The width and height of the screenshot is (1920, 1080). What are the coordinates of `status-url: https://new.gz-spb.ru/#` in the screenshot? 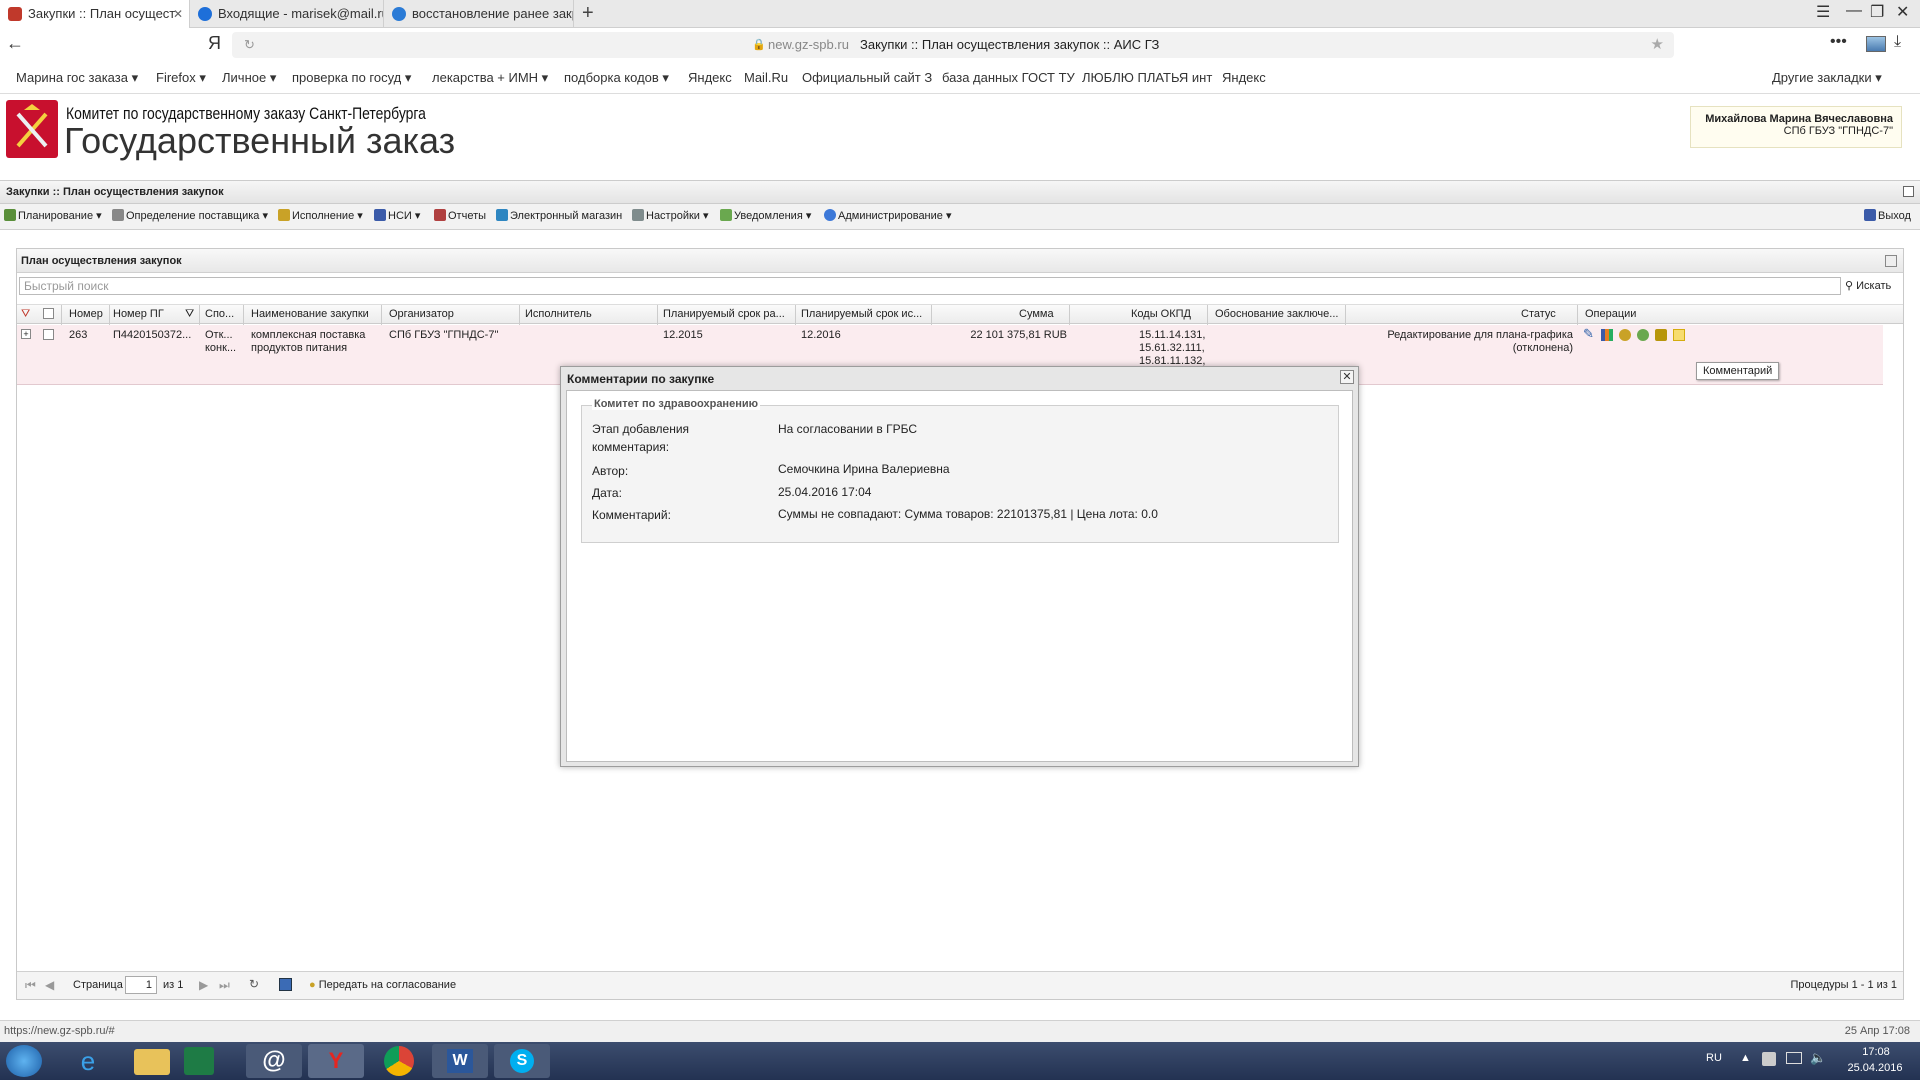 It's located at (59, 1031).